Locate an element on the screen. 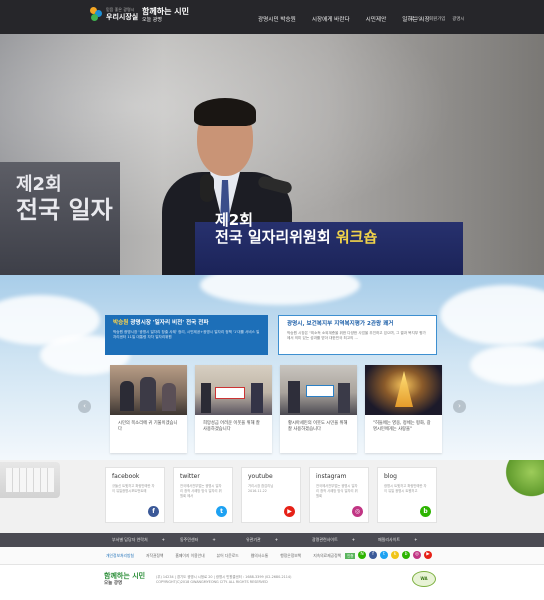 Image resolution: width=544 pixels, height=600 pixels. web-communication-link: 웹의사소통 is located at coordinates (259, 556).